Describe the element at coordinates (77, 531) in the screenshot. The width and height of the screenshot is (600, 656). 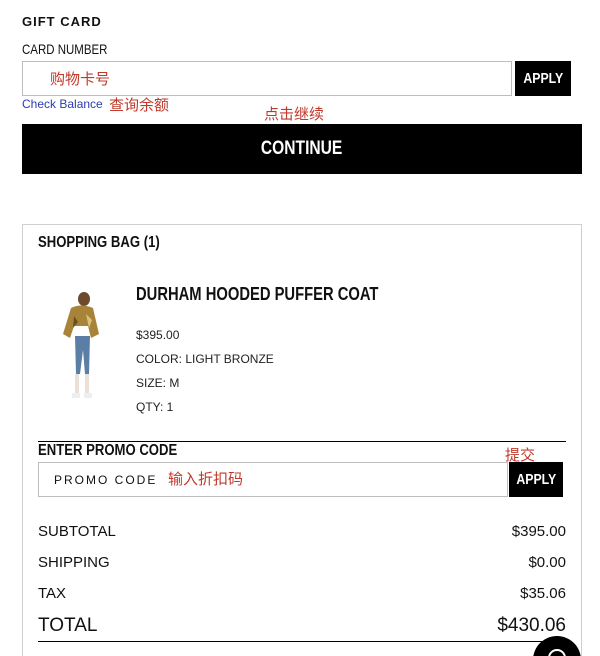
I see `subtotal-label: SUBTOTAL` at that location.